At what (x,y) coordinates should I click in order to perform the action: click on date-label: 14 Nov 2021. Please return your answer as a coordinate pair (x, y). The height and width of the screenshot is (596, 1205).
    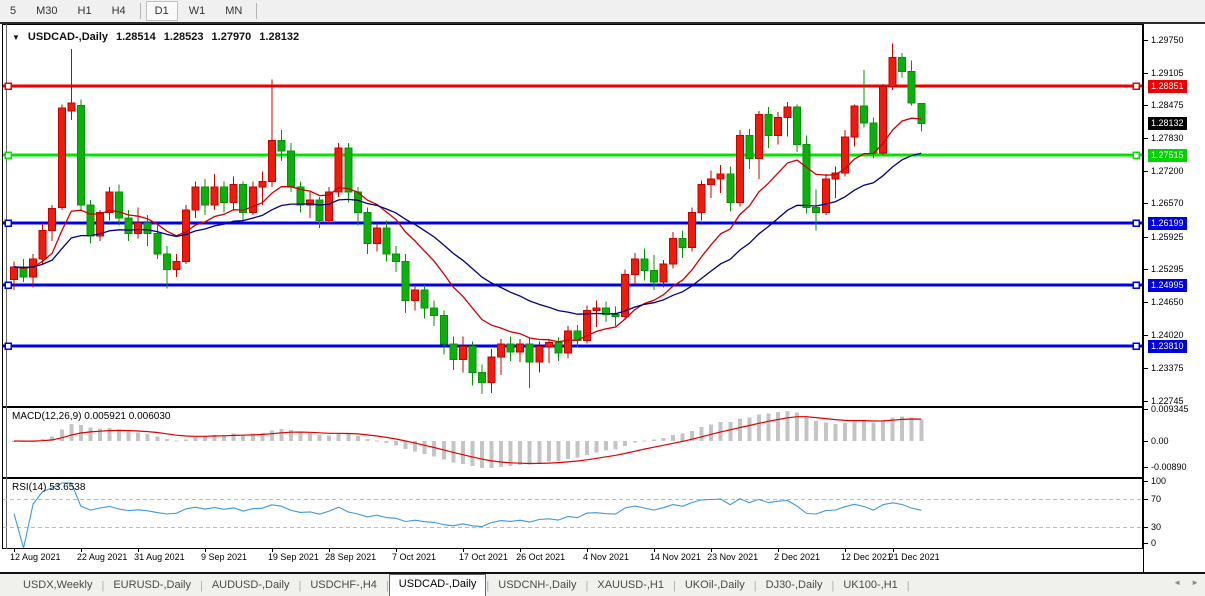
    Looking at the image, I should click on (675, 557).